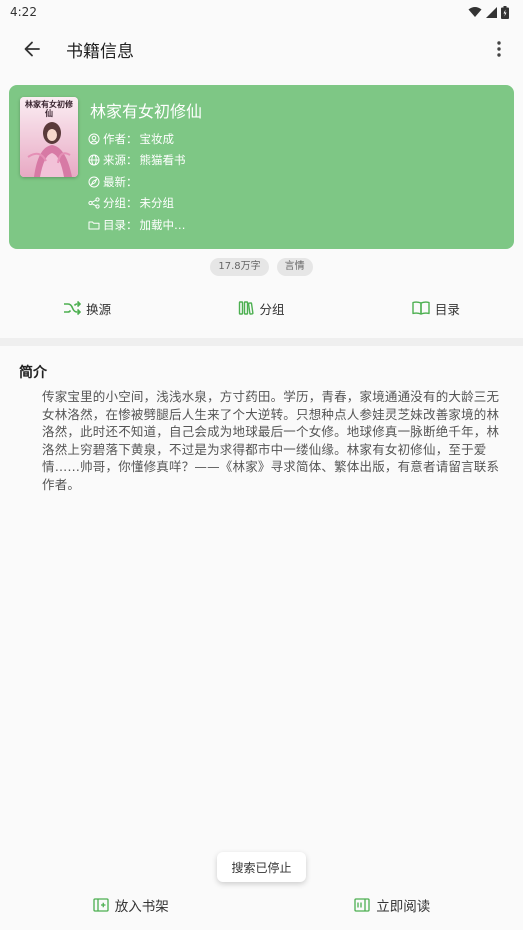  Describe the element at coordinates (162, 160) in the screenshot. I see `meta-source-value: 熊猫看书` at that location.